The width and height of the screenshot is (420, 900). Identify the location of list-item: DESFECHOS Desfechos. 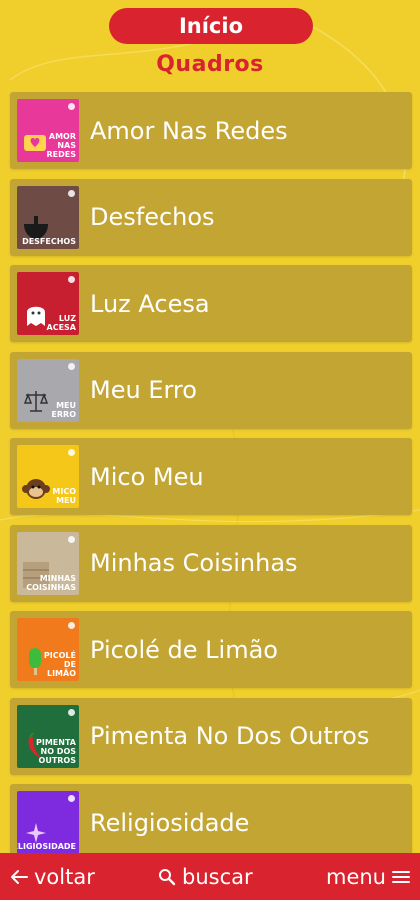
(211, 217).